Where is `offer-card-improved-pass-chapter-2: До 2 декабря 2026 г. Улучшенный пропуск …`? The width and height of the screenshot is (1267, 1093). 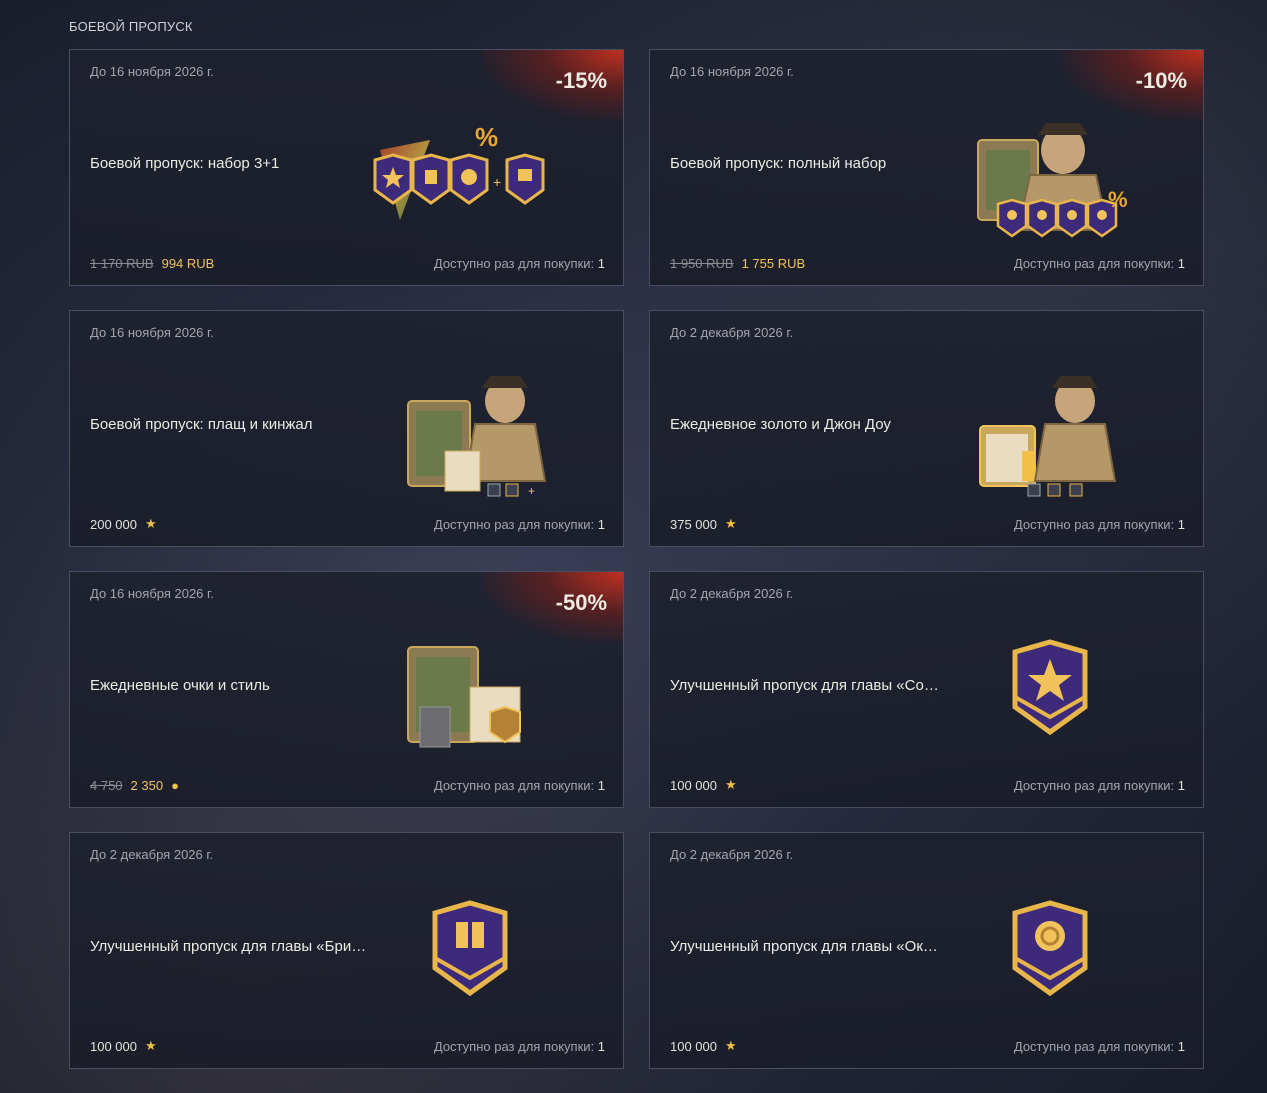
offer-card-improved-pass-chapter-2: До 2 декабря 2026 г. Улучшенный пропуск … is located at coordinates (346, 950).